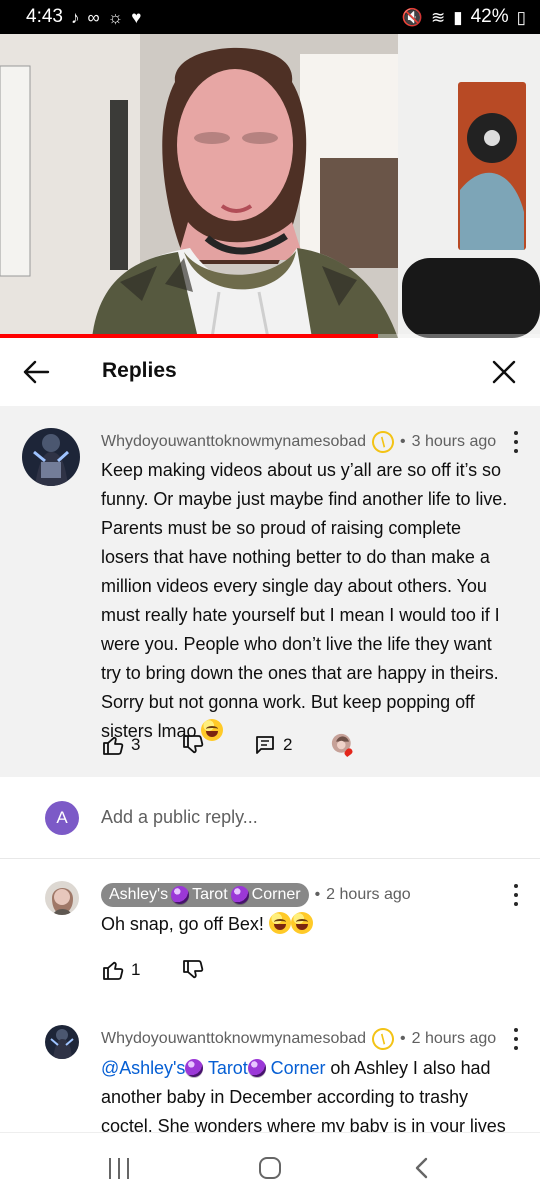 This screenshot has width=540, height=1200. I want to click on reply-avatar-ashley, so click(62, 898).